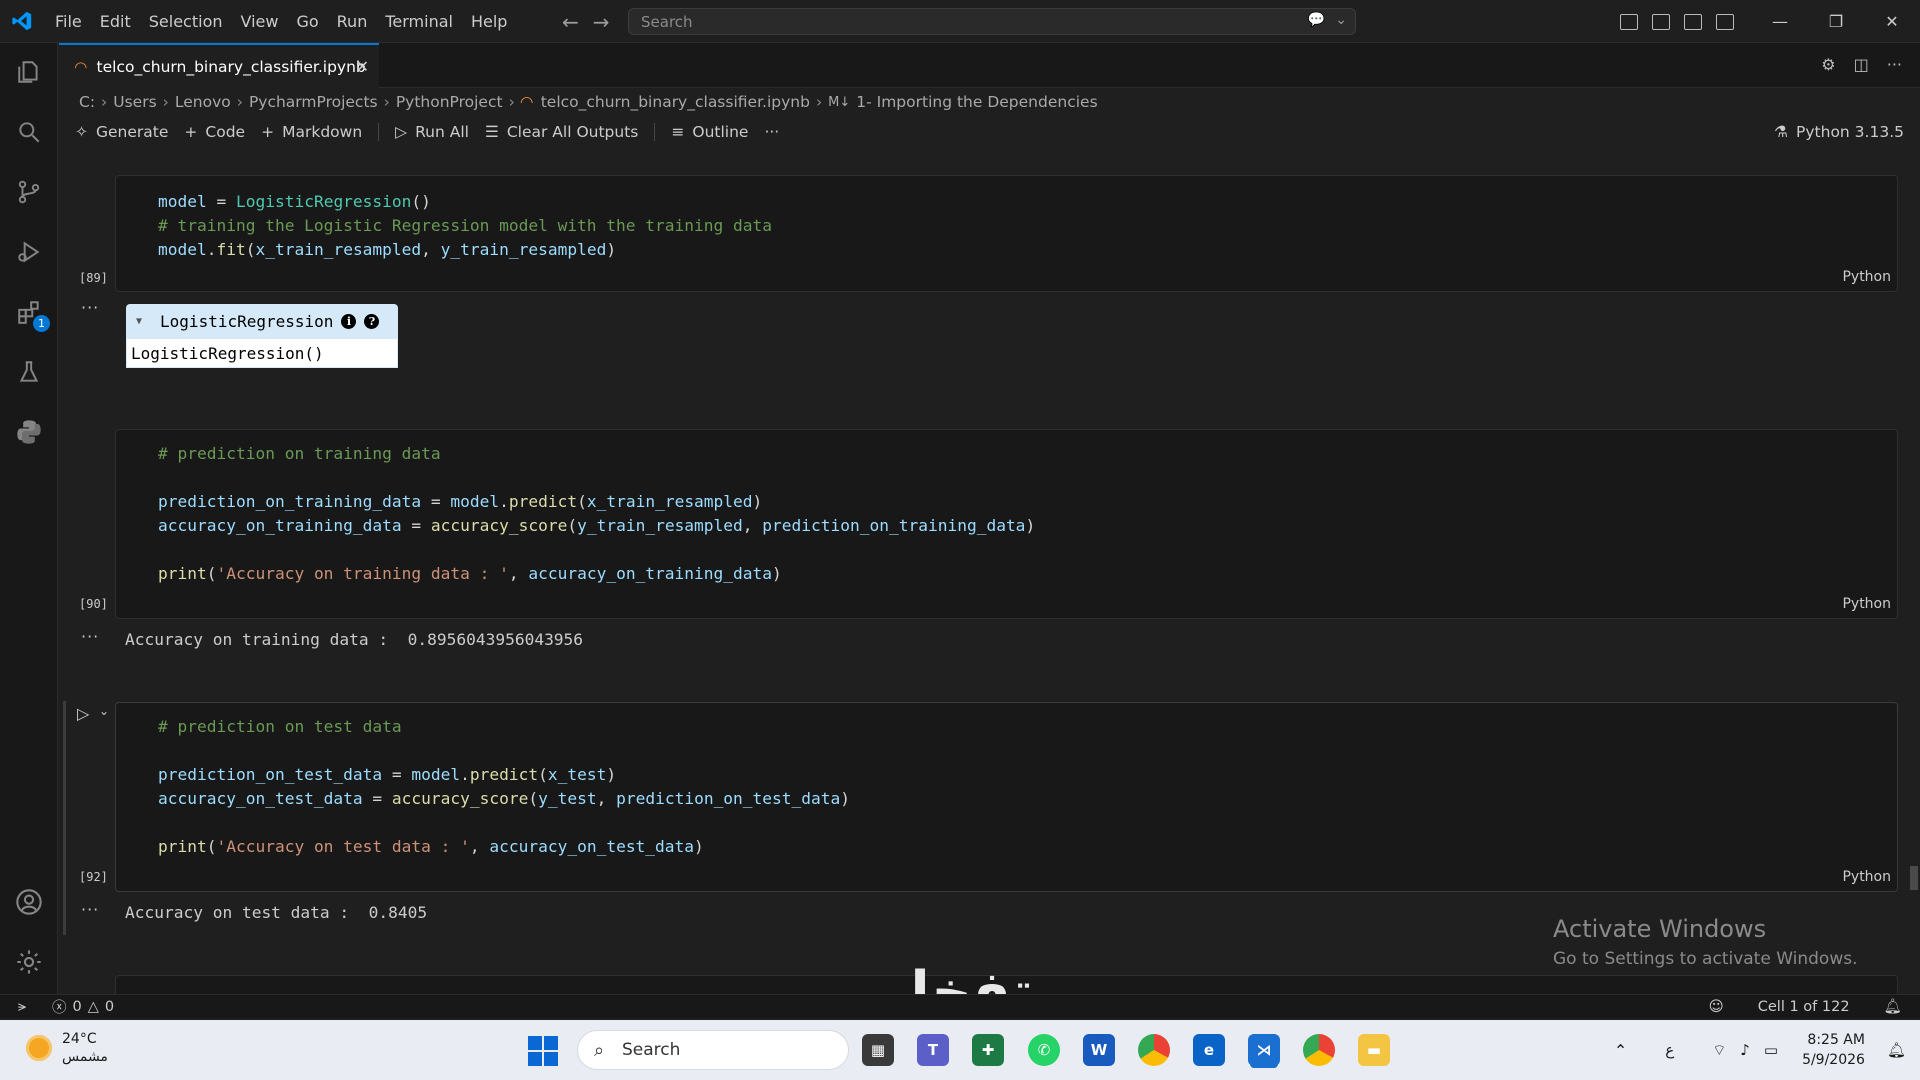 This screenshot has width=1920, height=1080. Describe the element at coordinates (349, 321) in the screenshot. I see `info-icon: i` at that location.